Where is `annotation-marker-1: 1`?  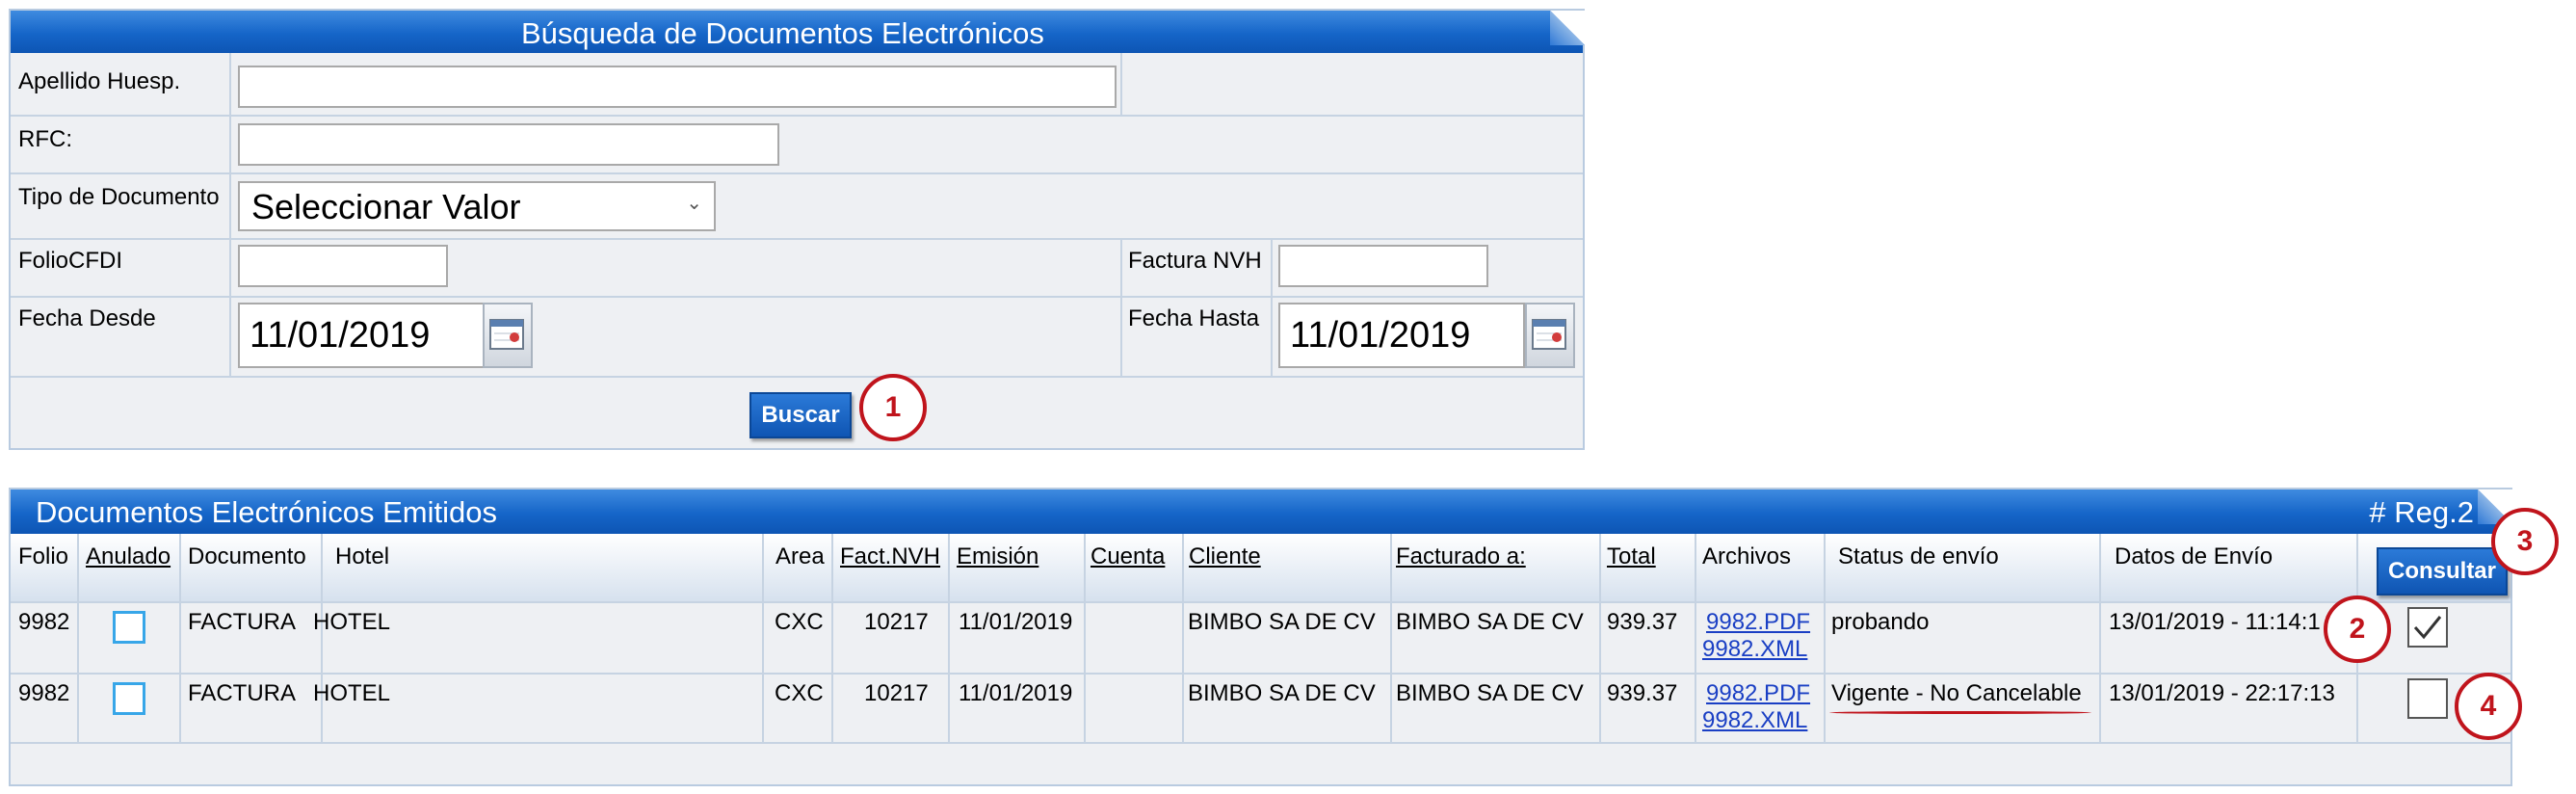 annotation-marker-1: 1 is located at coordinates (893, 407).